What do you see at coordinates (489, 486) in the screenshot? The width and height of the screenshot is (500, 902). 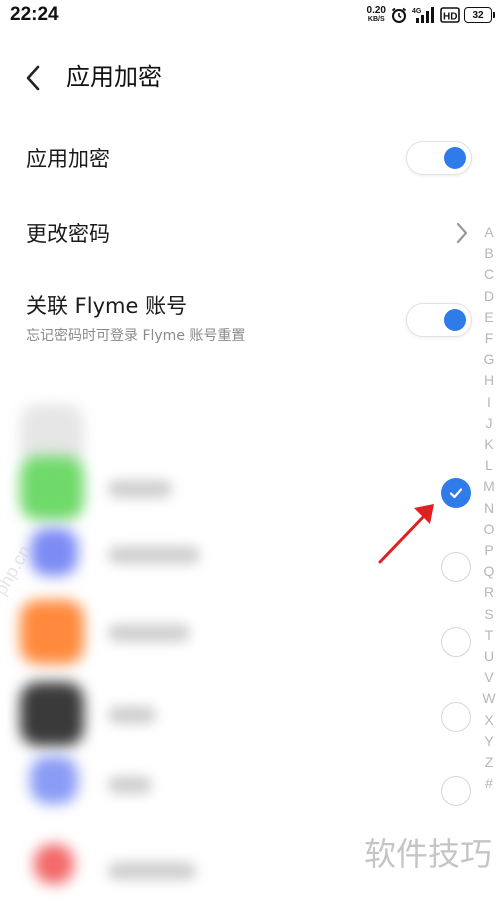 I see `alphabet-index-letter: M` at bounding box center [489, 486].